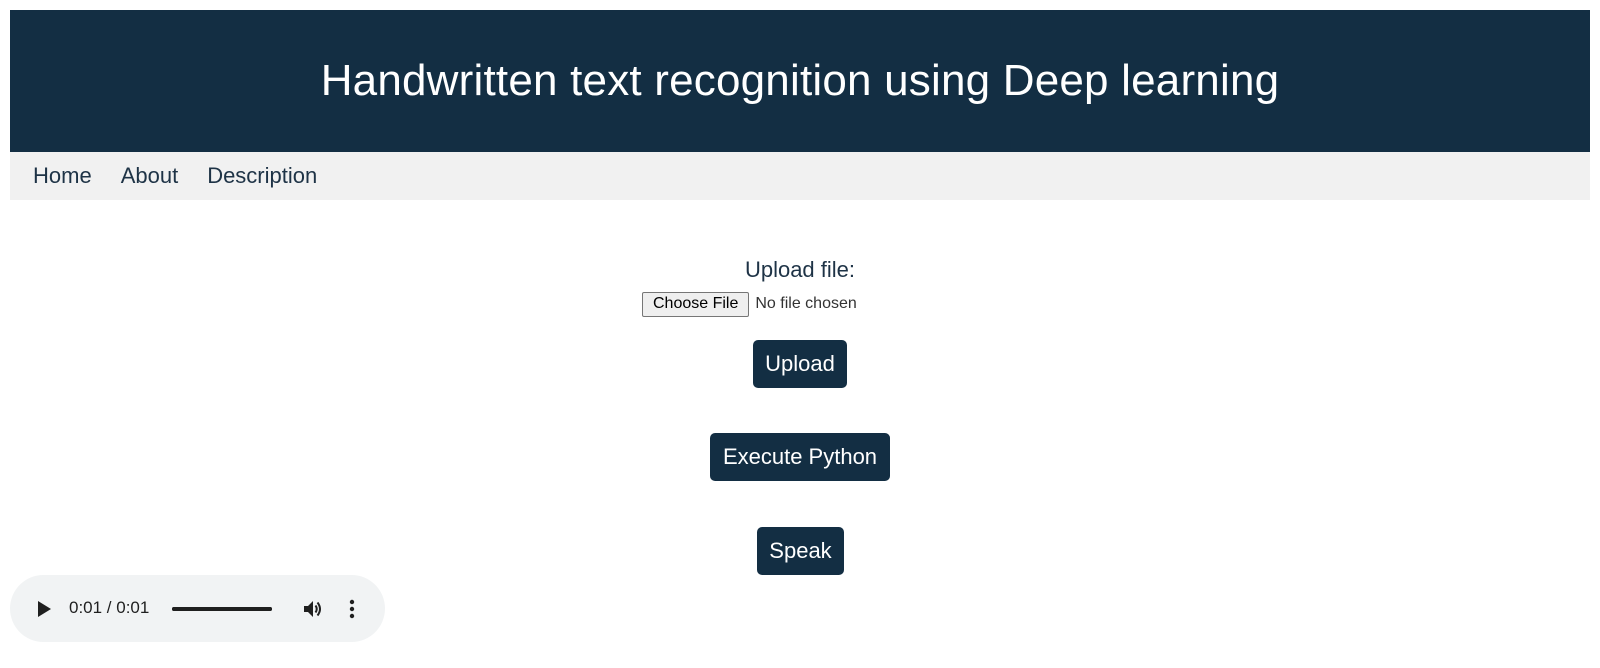  I want to click on top-navbar: Home About Description, so click(800, 176).